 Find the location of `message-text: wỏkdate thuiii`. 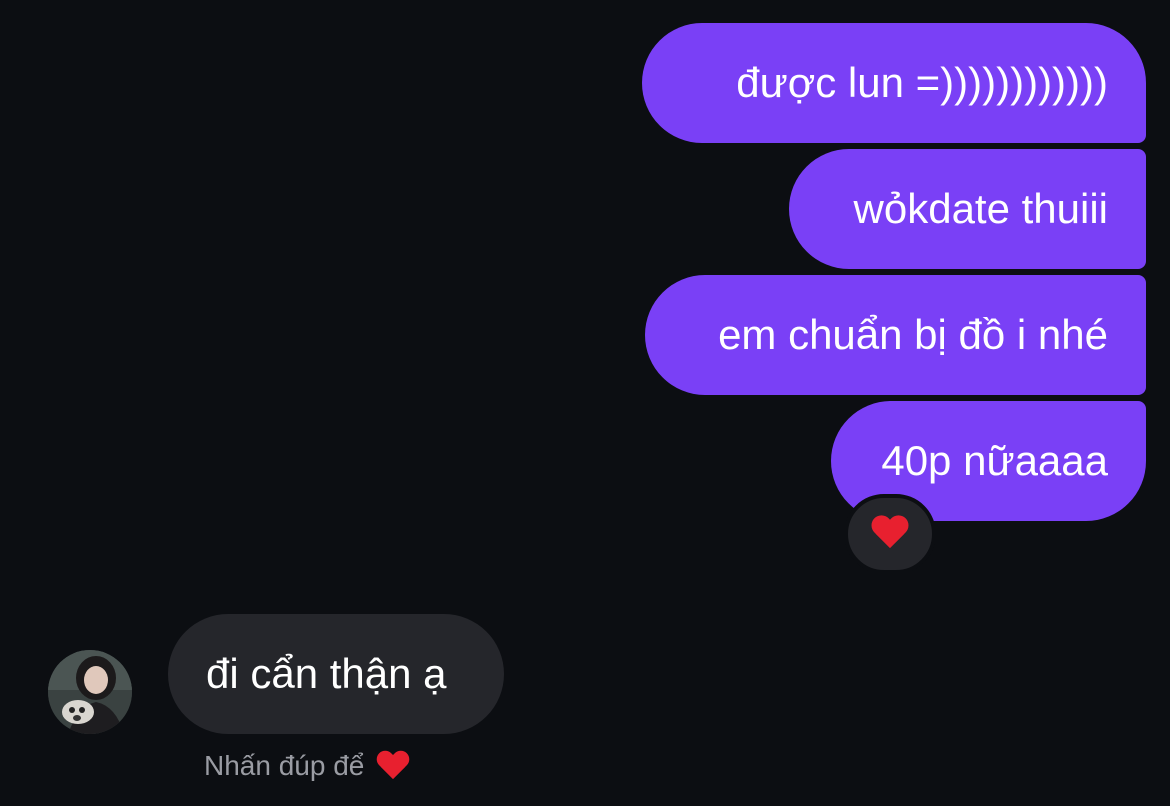

message-text: wỏkdate thuiii is located at coordinates (980, 208).